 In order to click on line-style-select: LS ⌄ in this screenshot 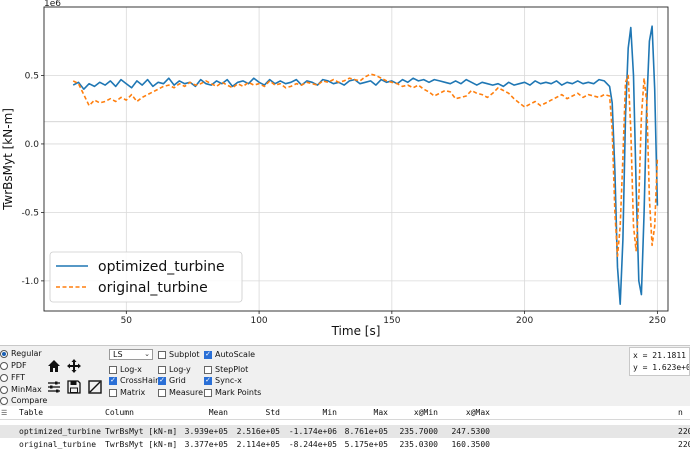, I will do `click(131, 354)`.